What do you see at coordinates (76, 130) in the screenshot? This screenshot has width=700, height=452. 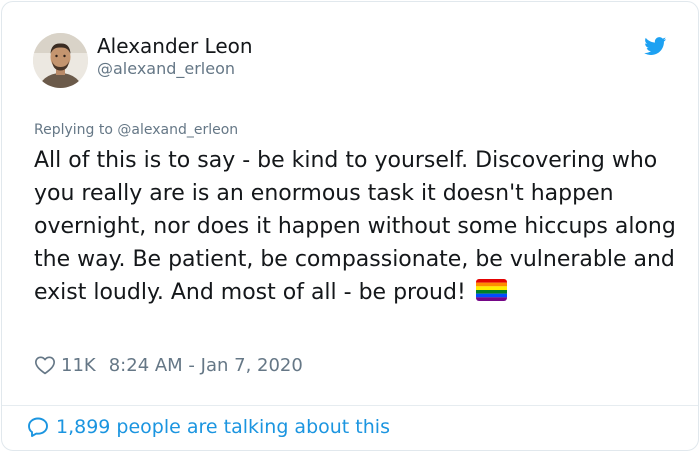 I see `replying-prefix: Replying to` at bounding box center [76, 130].